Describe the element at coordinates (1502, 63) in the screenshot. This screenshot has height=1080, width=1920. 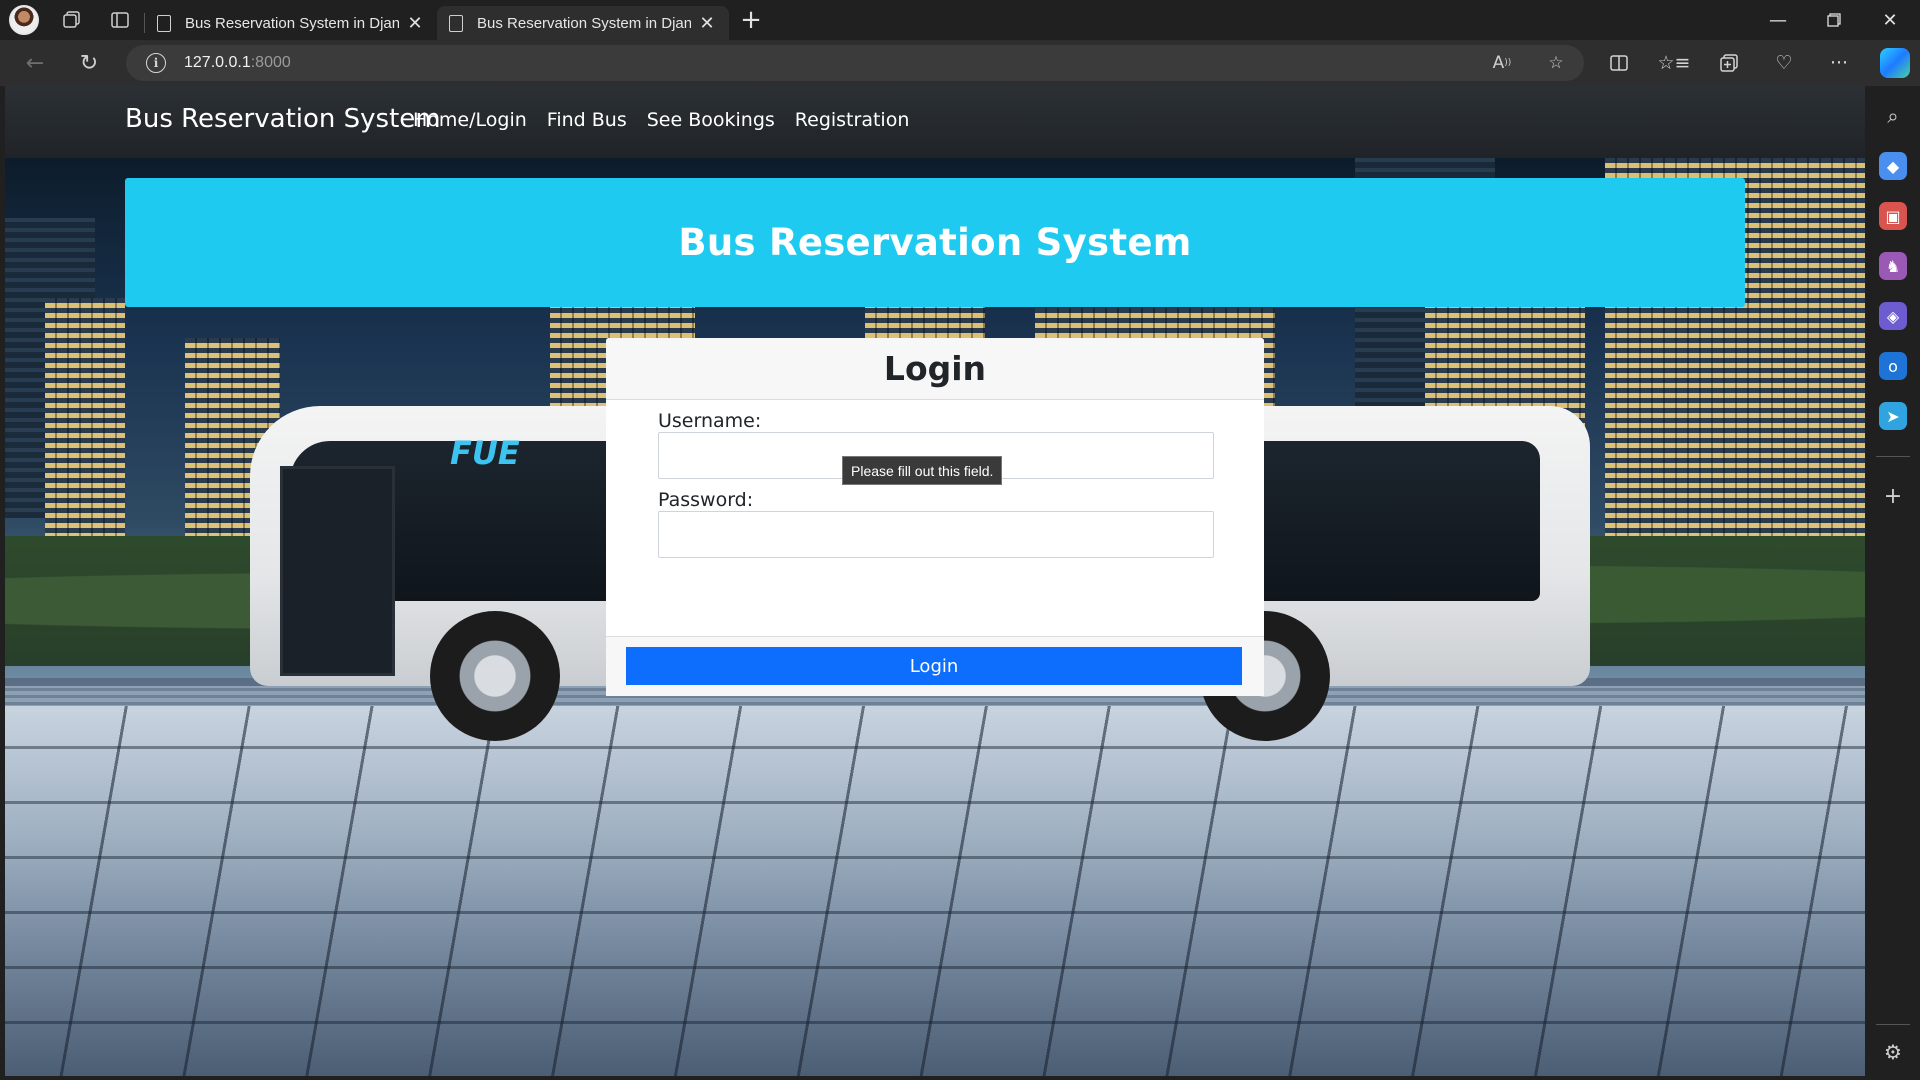
I see `read-aloud-icon: A))` at that location.